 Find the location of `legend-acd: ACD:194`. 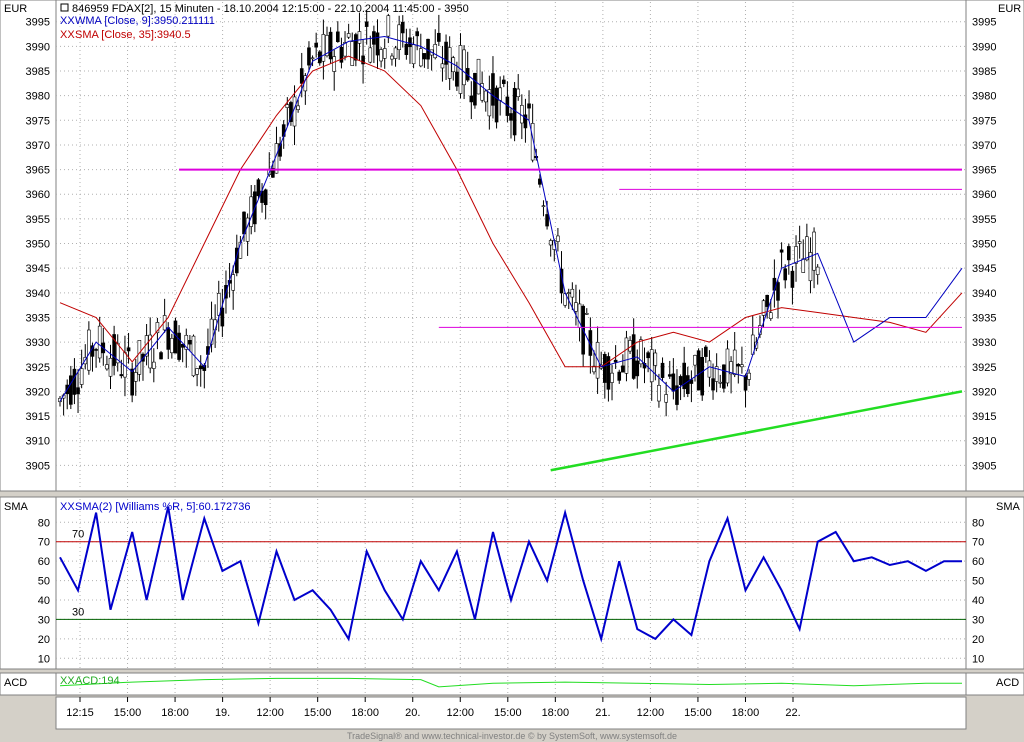

legend-acd: ACD:194 is located at coordinates (97, 681).